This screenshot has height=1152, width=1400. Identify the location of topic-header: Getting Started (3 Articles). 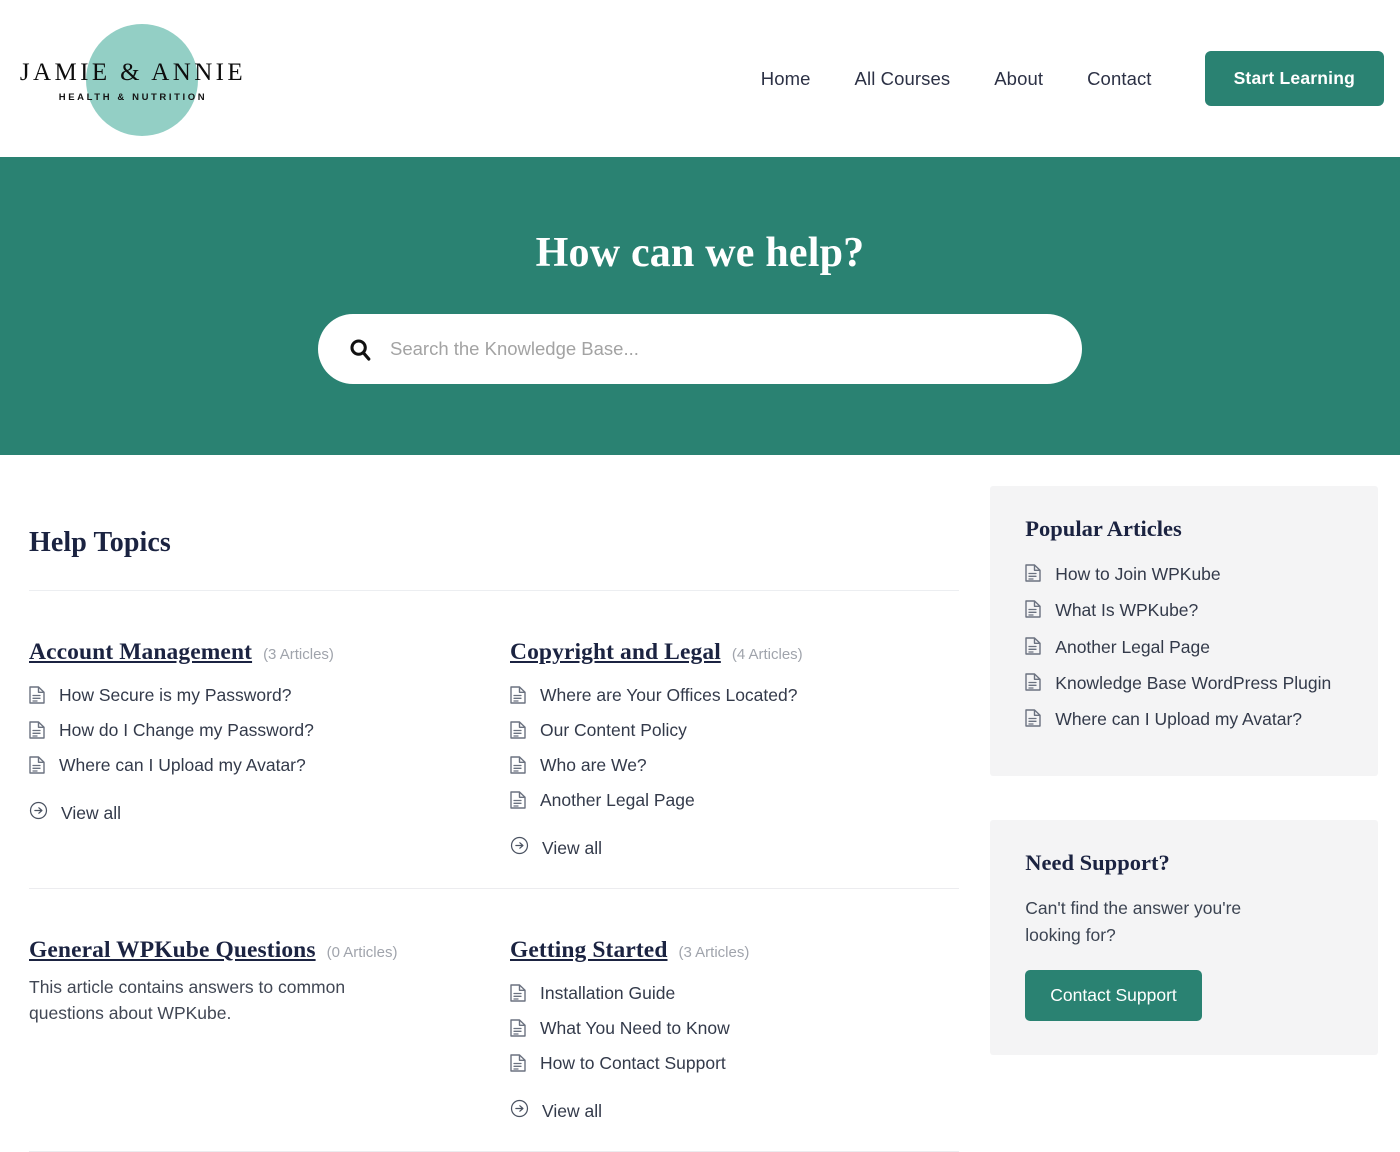
(734, 950).